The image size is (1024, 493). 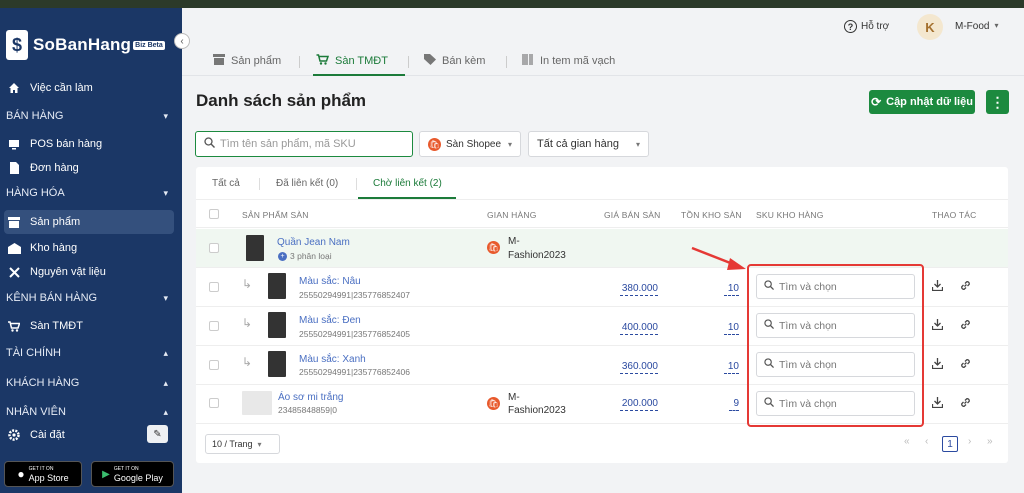 I want to click on app-logo: $ SoBanHang Biz Beta, so click(x=85, y=45).